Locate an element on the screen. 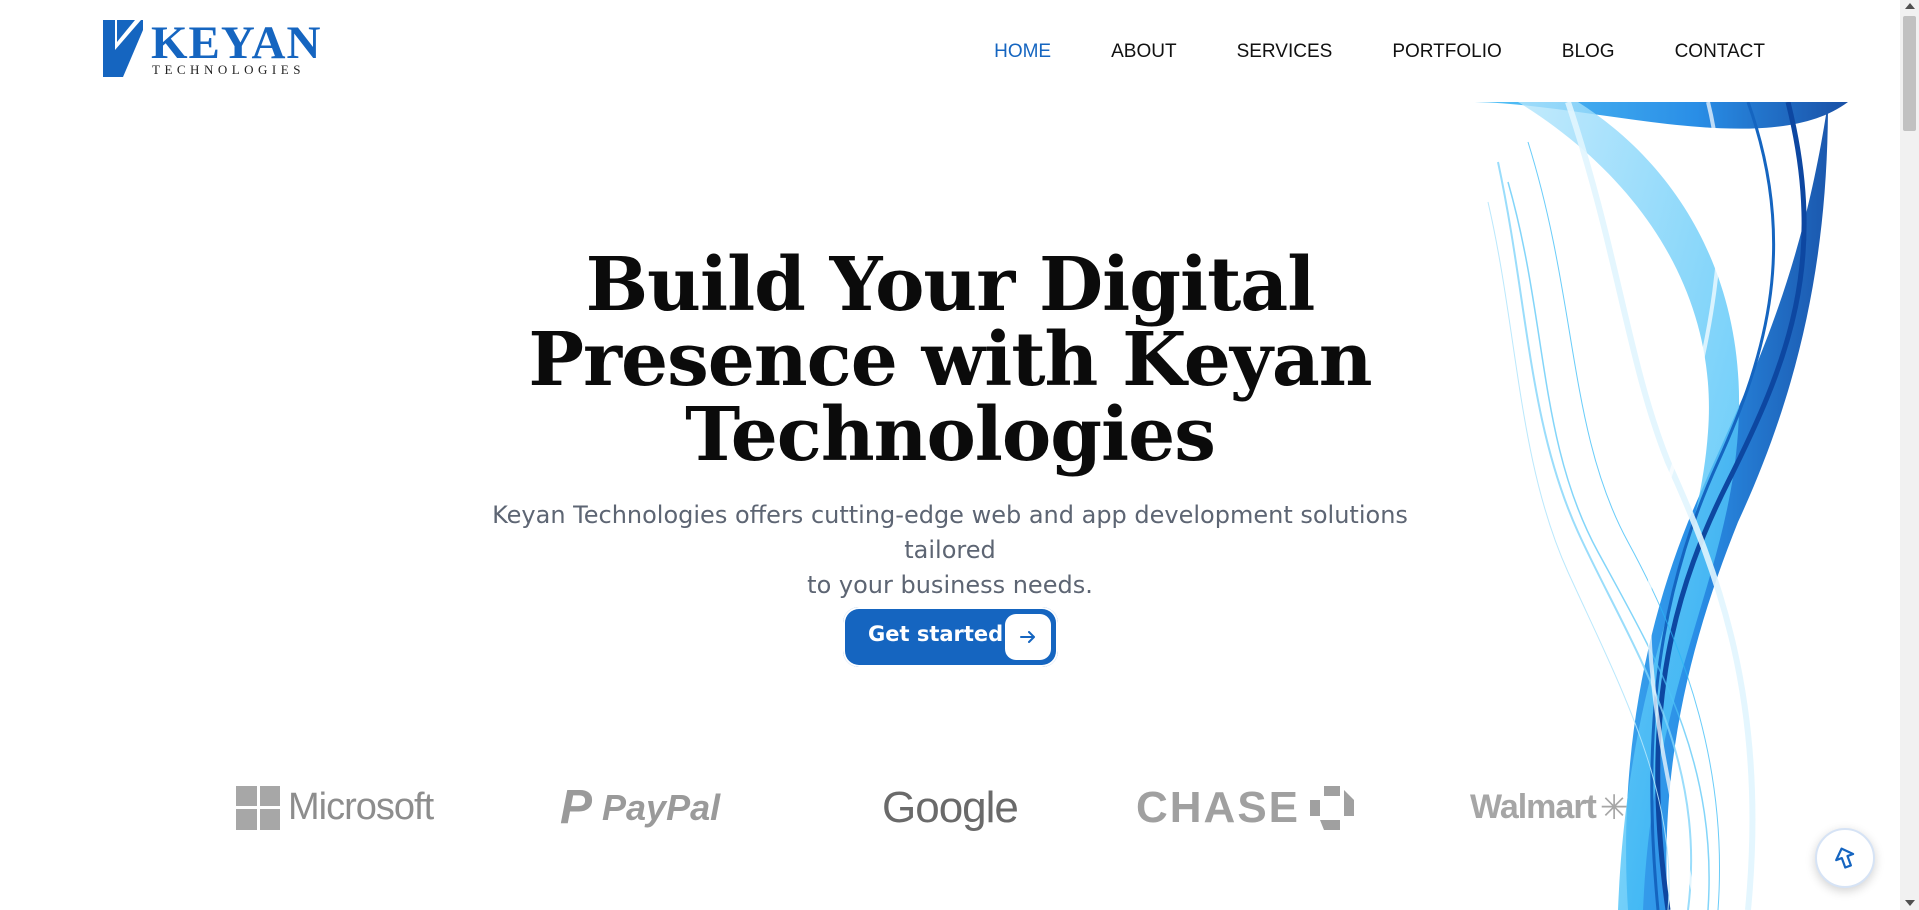 The height and width of the screenshot is (910, 1919). arrow-right-icon is located at coordinates (1028, 637).